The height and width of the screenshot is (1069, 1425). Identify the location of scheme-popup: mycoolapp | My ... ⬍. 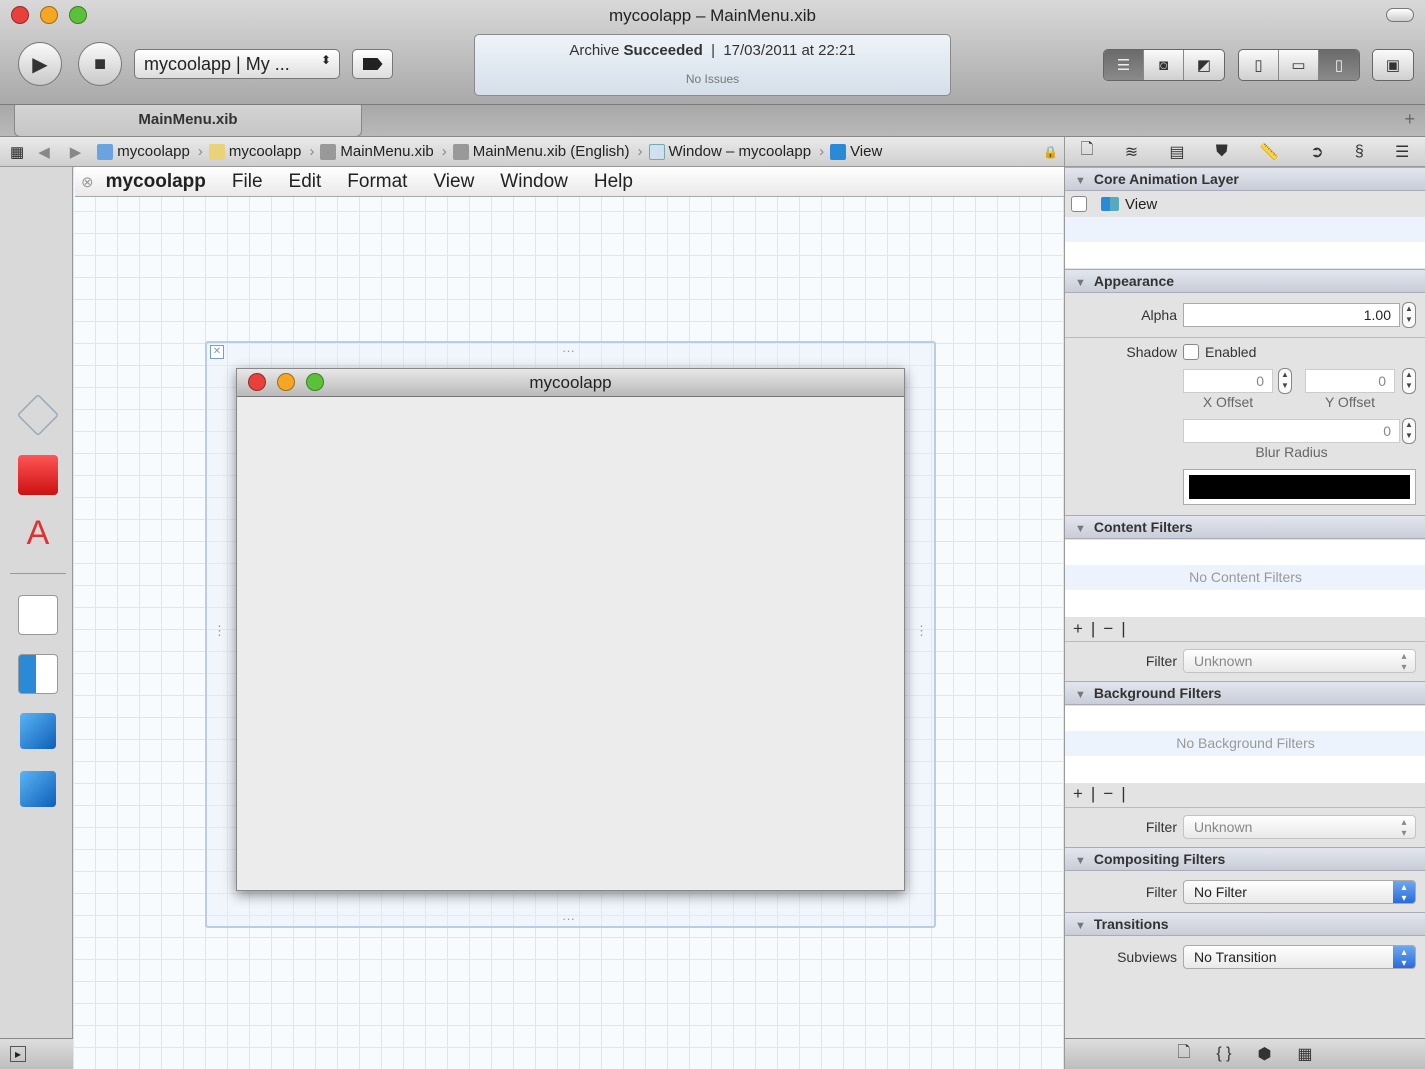
(237, 64).